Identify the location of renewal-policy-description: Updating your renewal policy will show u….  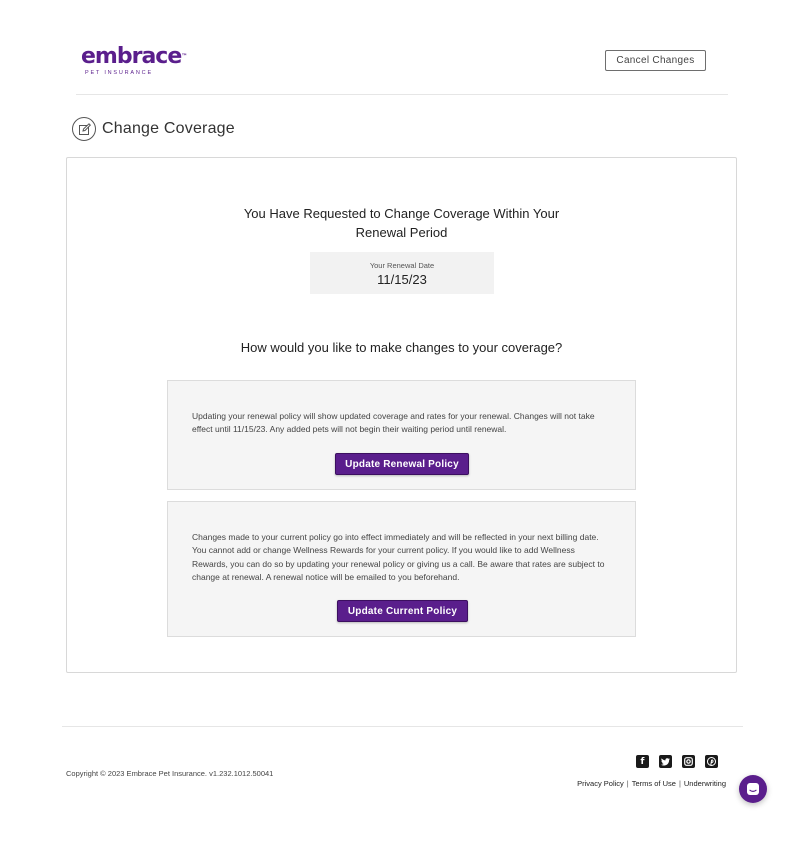
(393, 423).